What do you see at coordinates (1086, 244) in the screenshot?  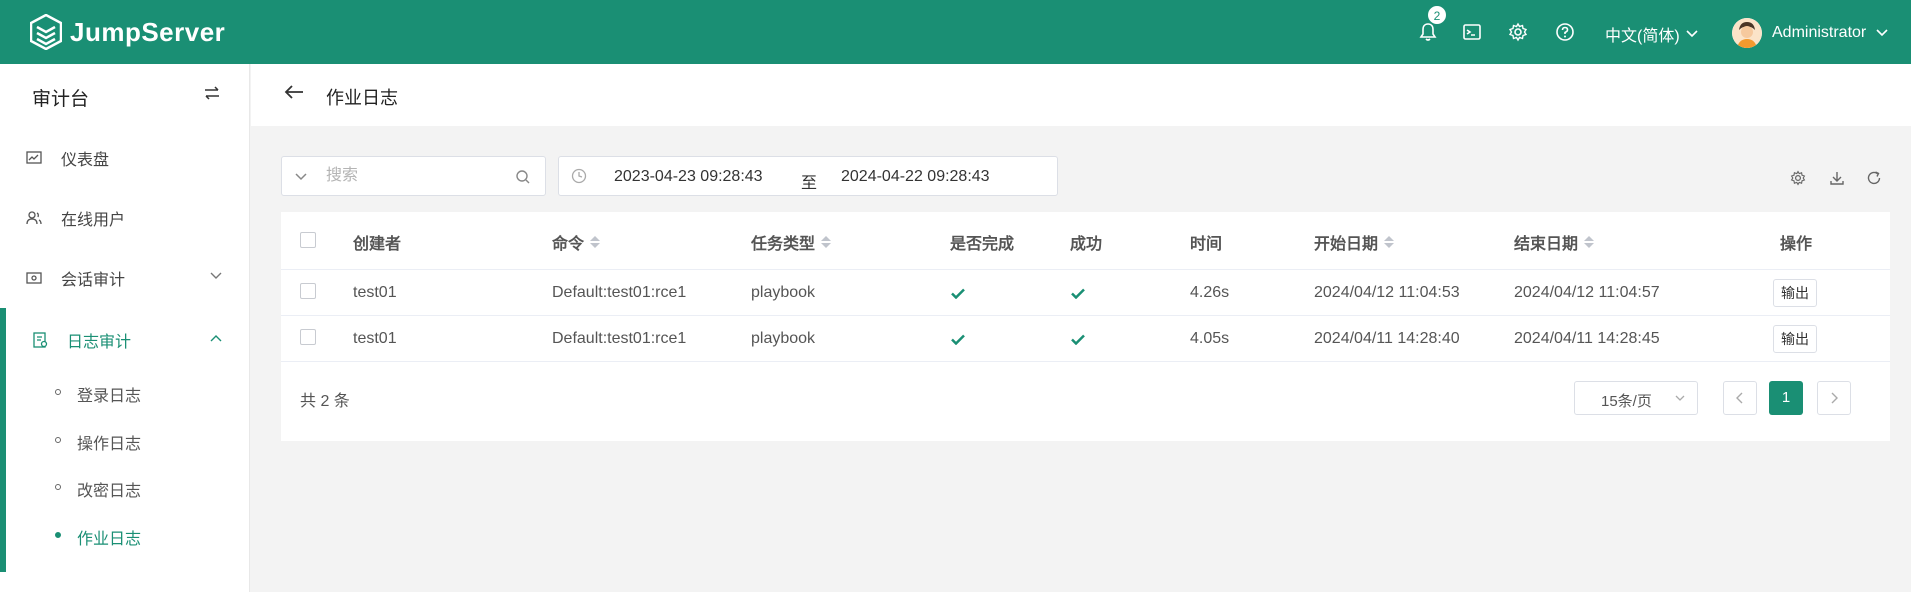 I see `column-header-success: 成功` at bounding box center [1086, 244].